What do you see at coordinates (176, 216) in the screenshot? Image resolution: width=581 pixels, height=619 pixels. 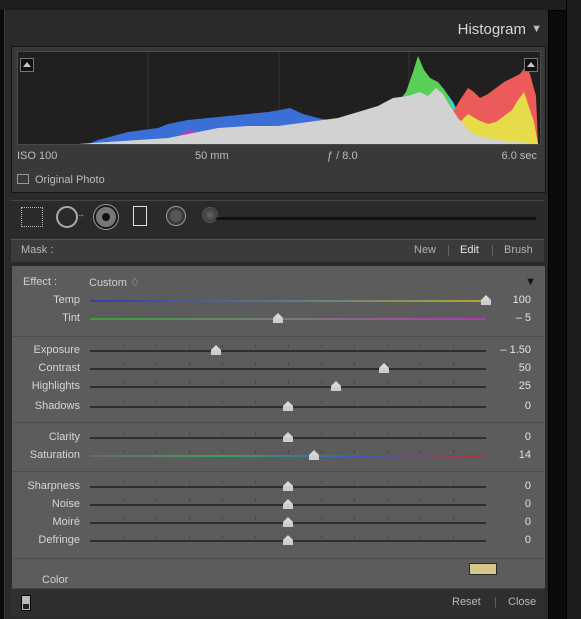 I see `radial-filter-icon` at bounding box center [176, 216].